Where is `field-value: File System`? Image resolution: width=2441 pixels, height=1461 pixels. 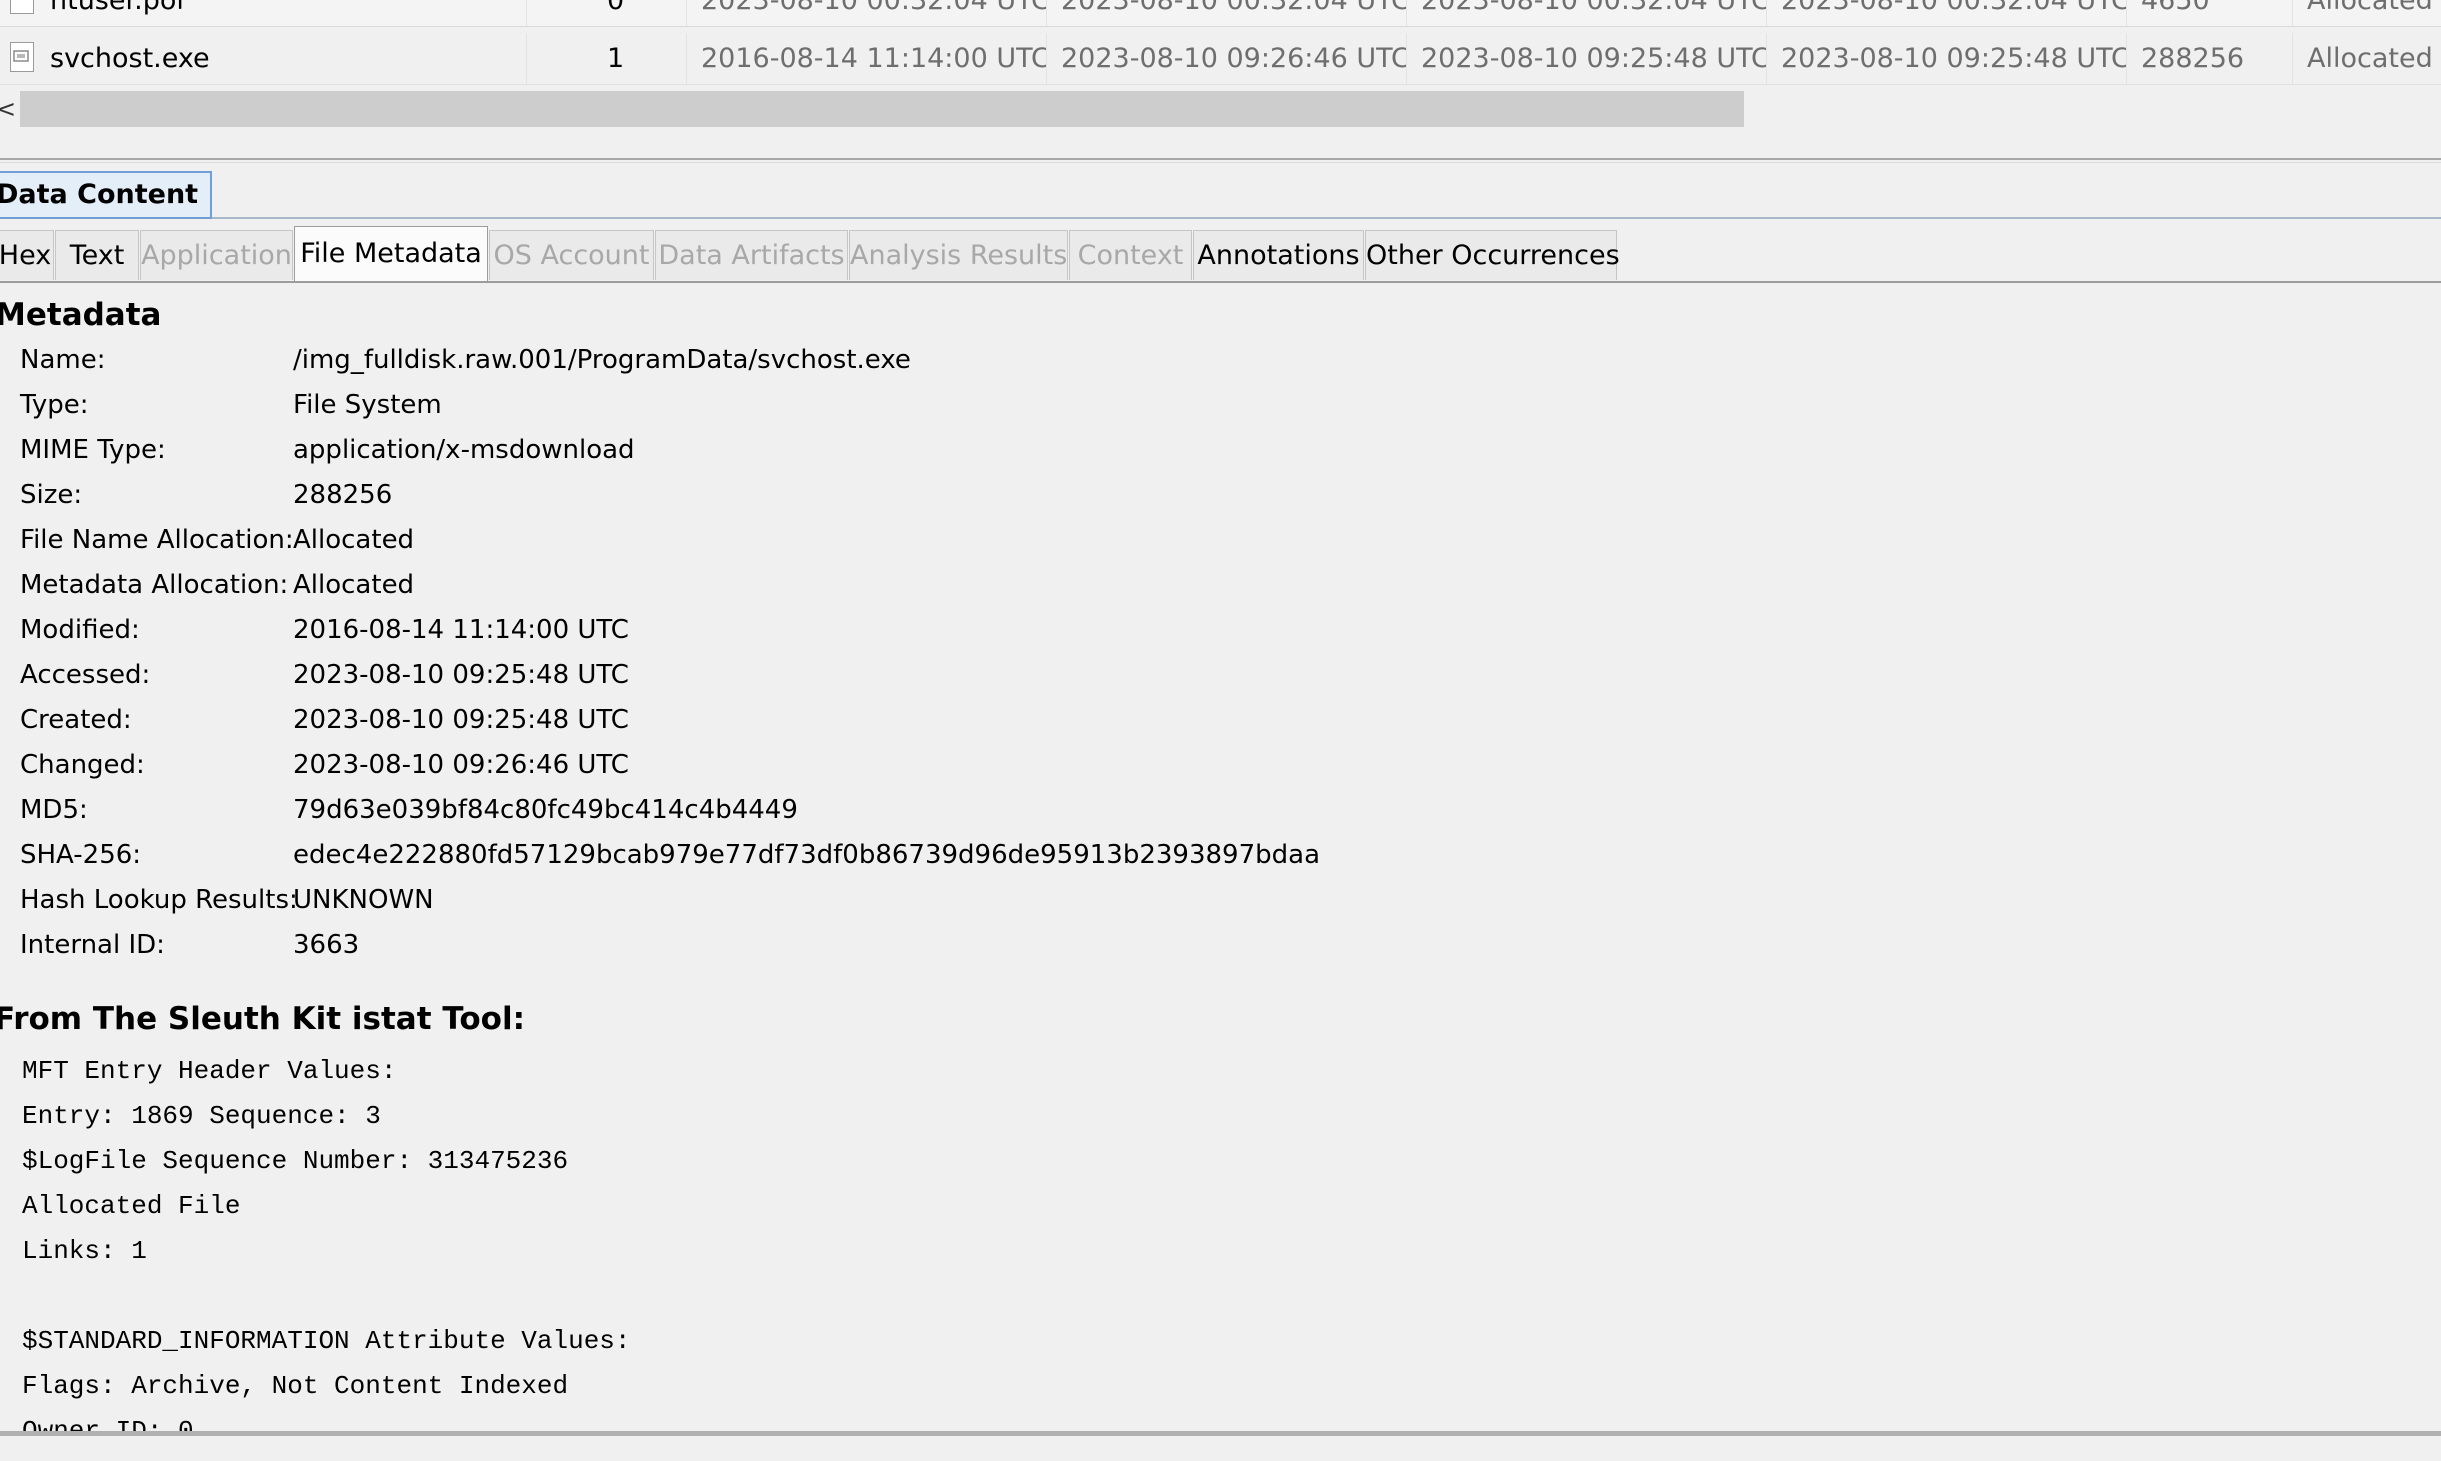
field-value: File System is located at coordinates (367, 405).